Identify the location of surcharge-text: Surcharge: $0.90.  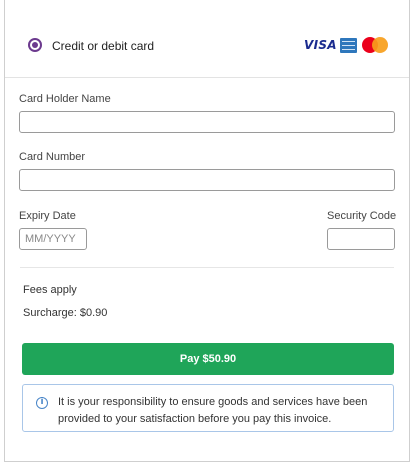
(65, 313).